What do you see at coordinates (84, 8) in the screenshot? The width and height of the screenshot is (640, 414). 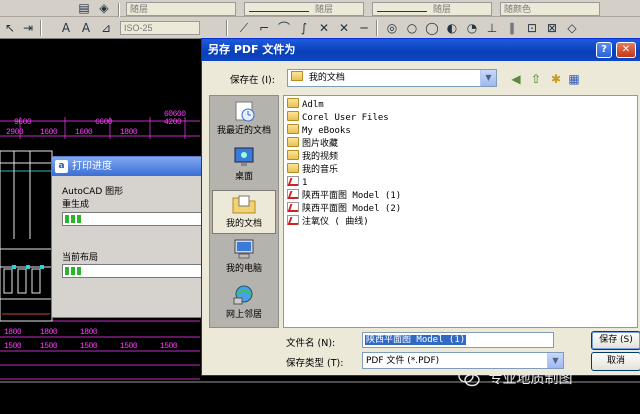 I see `layers-icon: ▤` at bounding box center [84, 8].